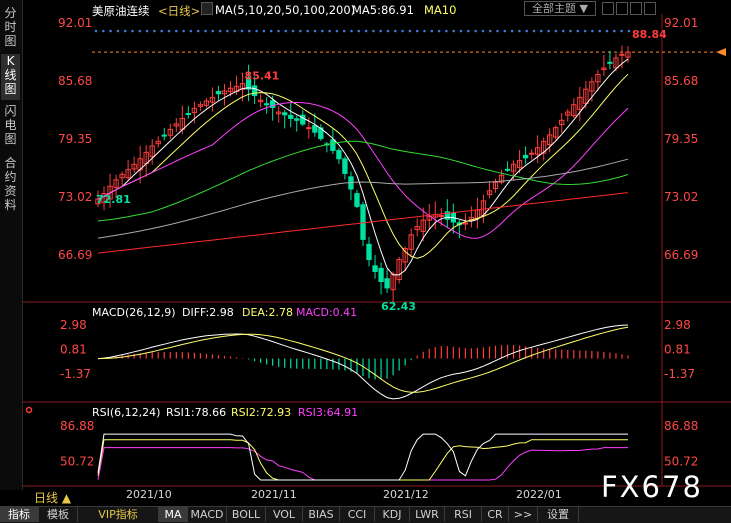 This screenshot has height=523, width=731. Describe the element at coordinates (539, 494) in the screenshot. I see `date-tick: 2022/01` at that location.